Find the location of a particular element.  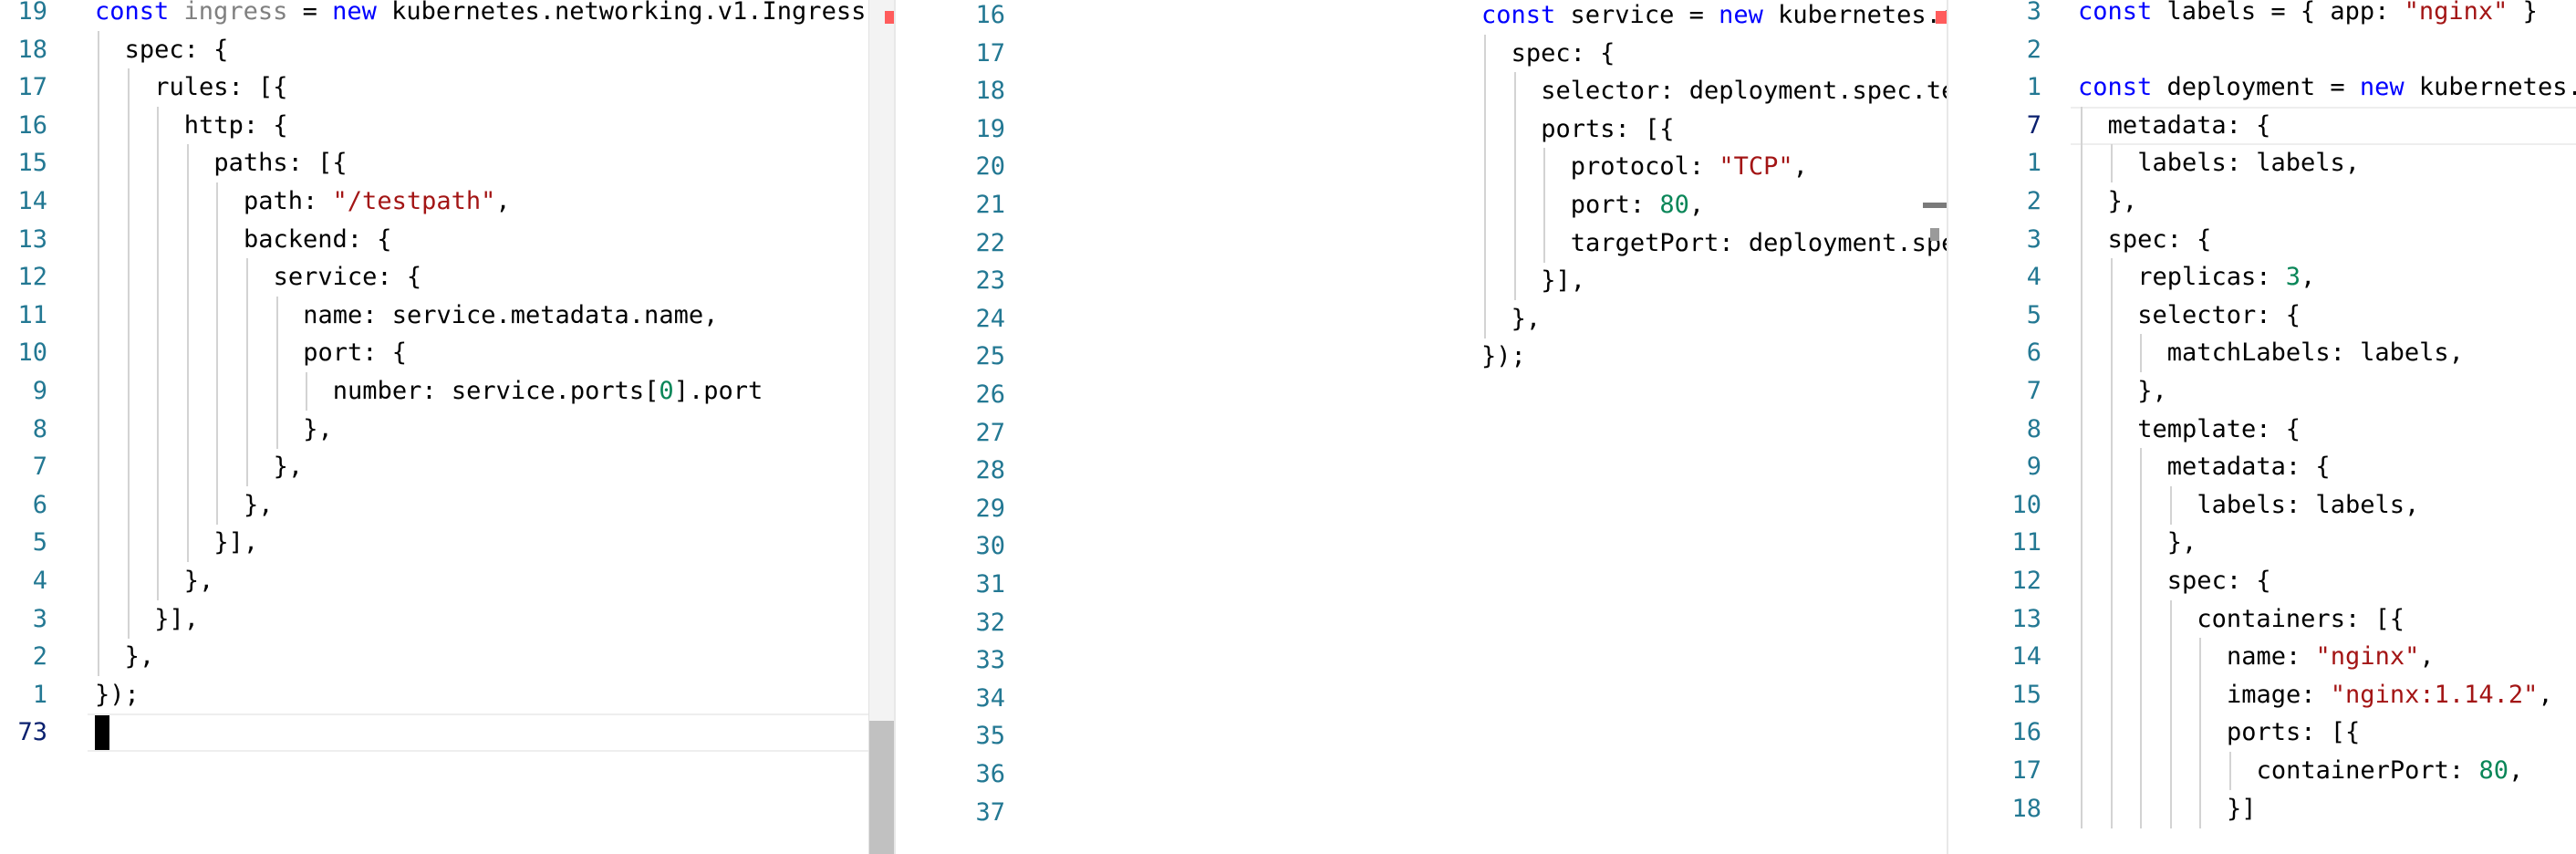

line-number: 8 is located at coordinates (2034, 429).